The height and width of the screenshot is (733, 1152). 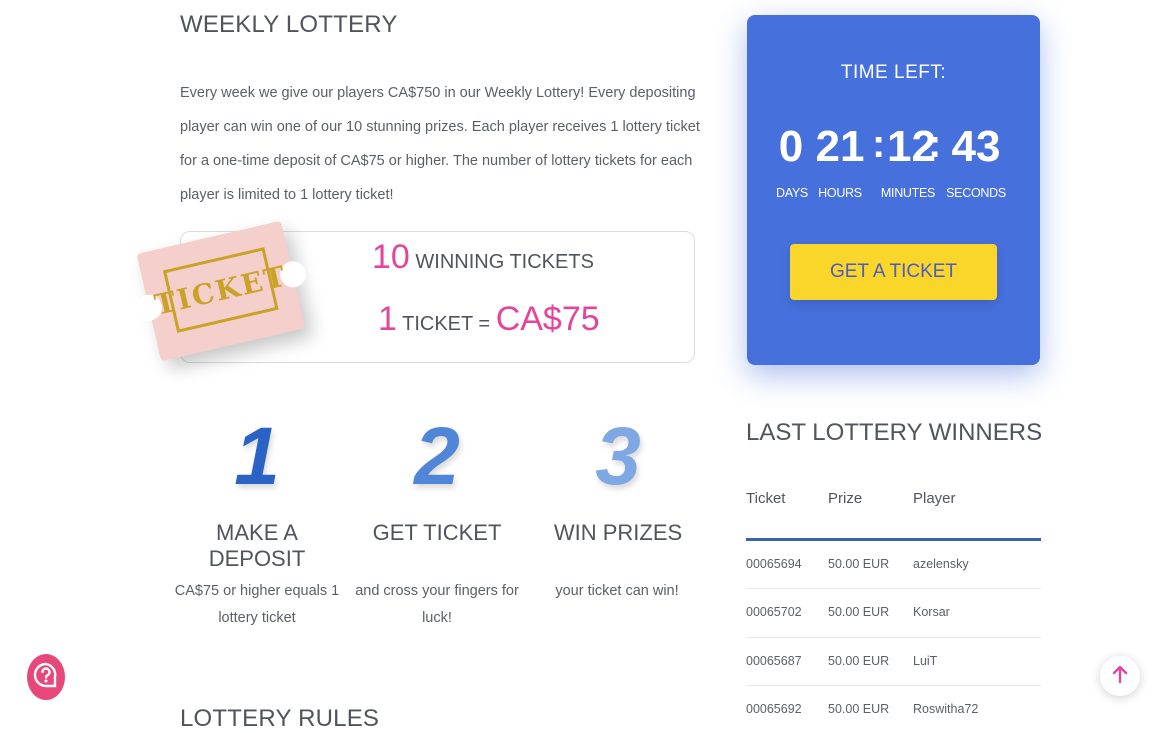 I want to click on row-2-player: Korsar, so click(x=931, y=612).